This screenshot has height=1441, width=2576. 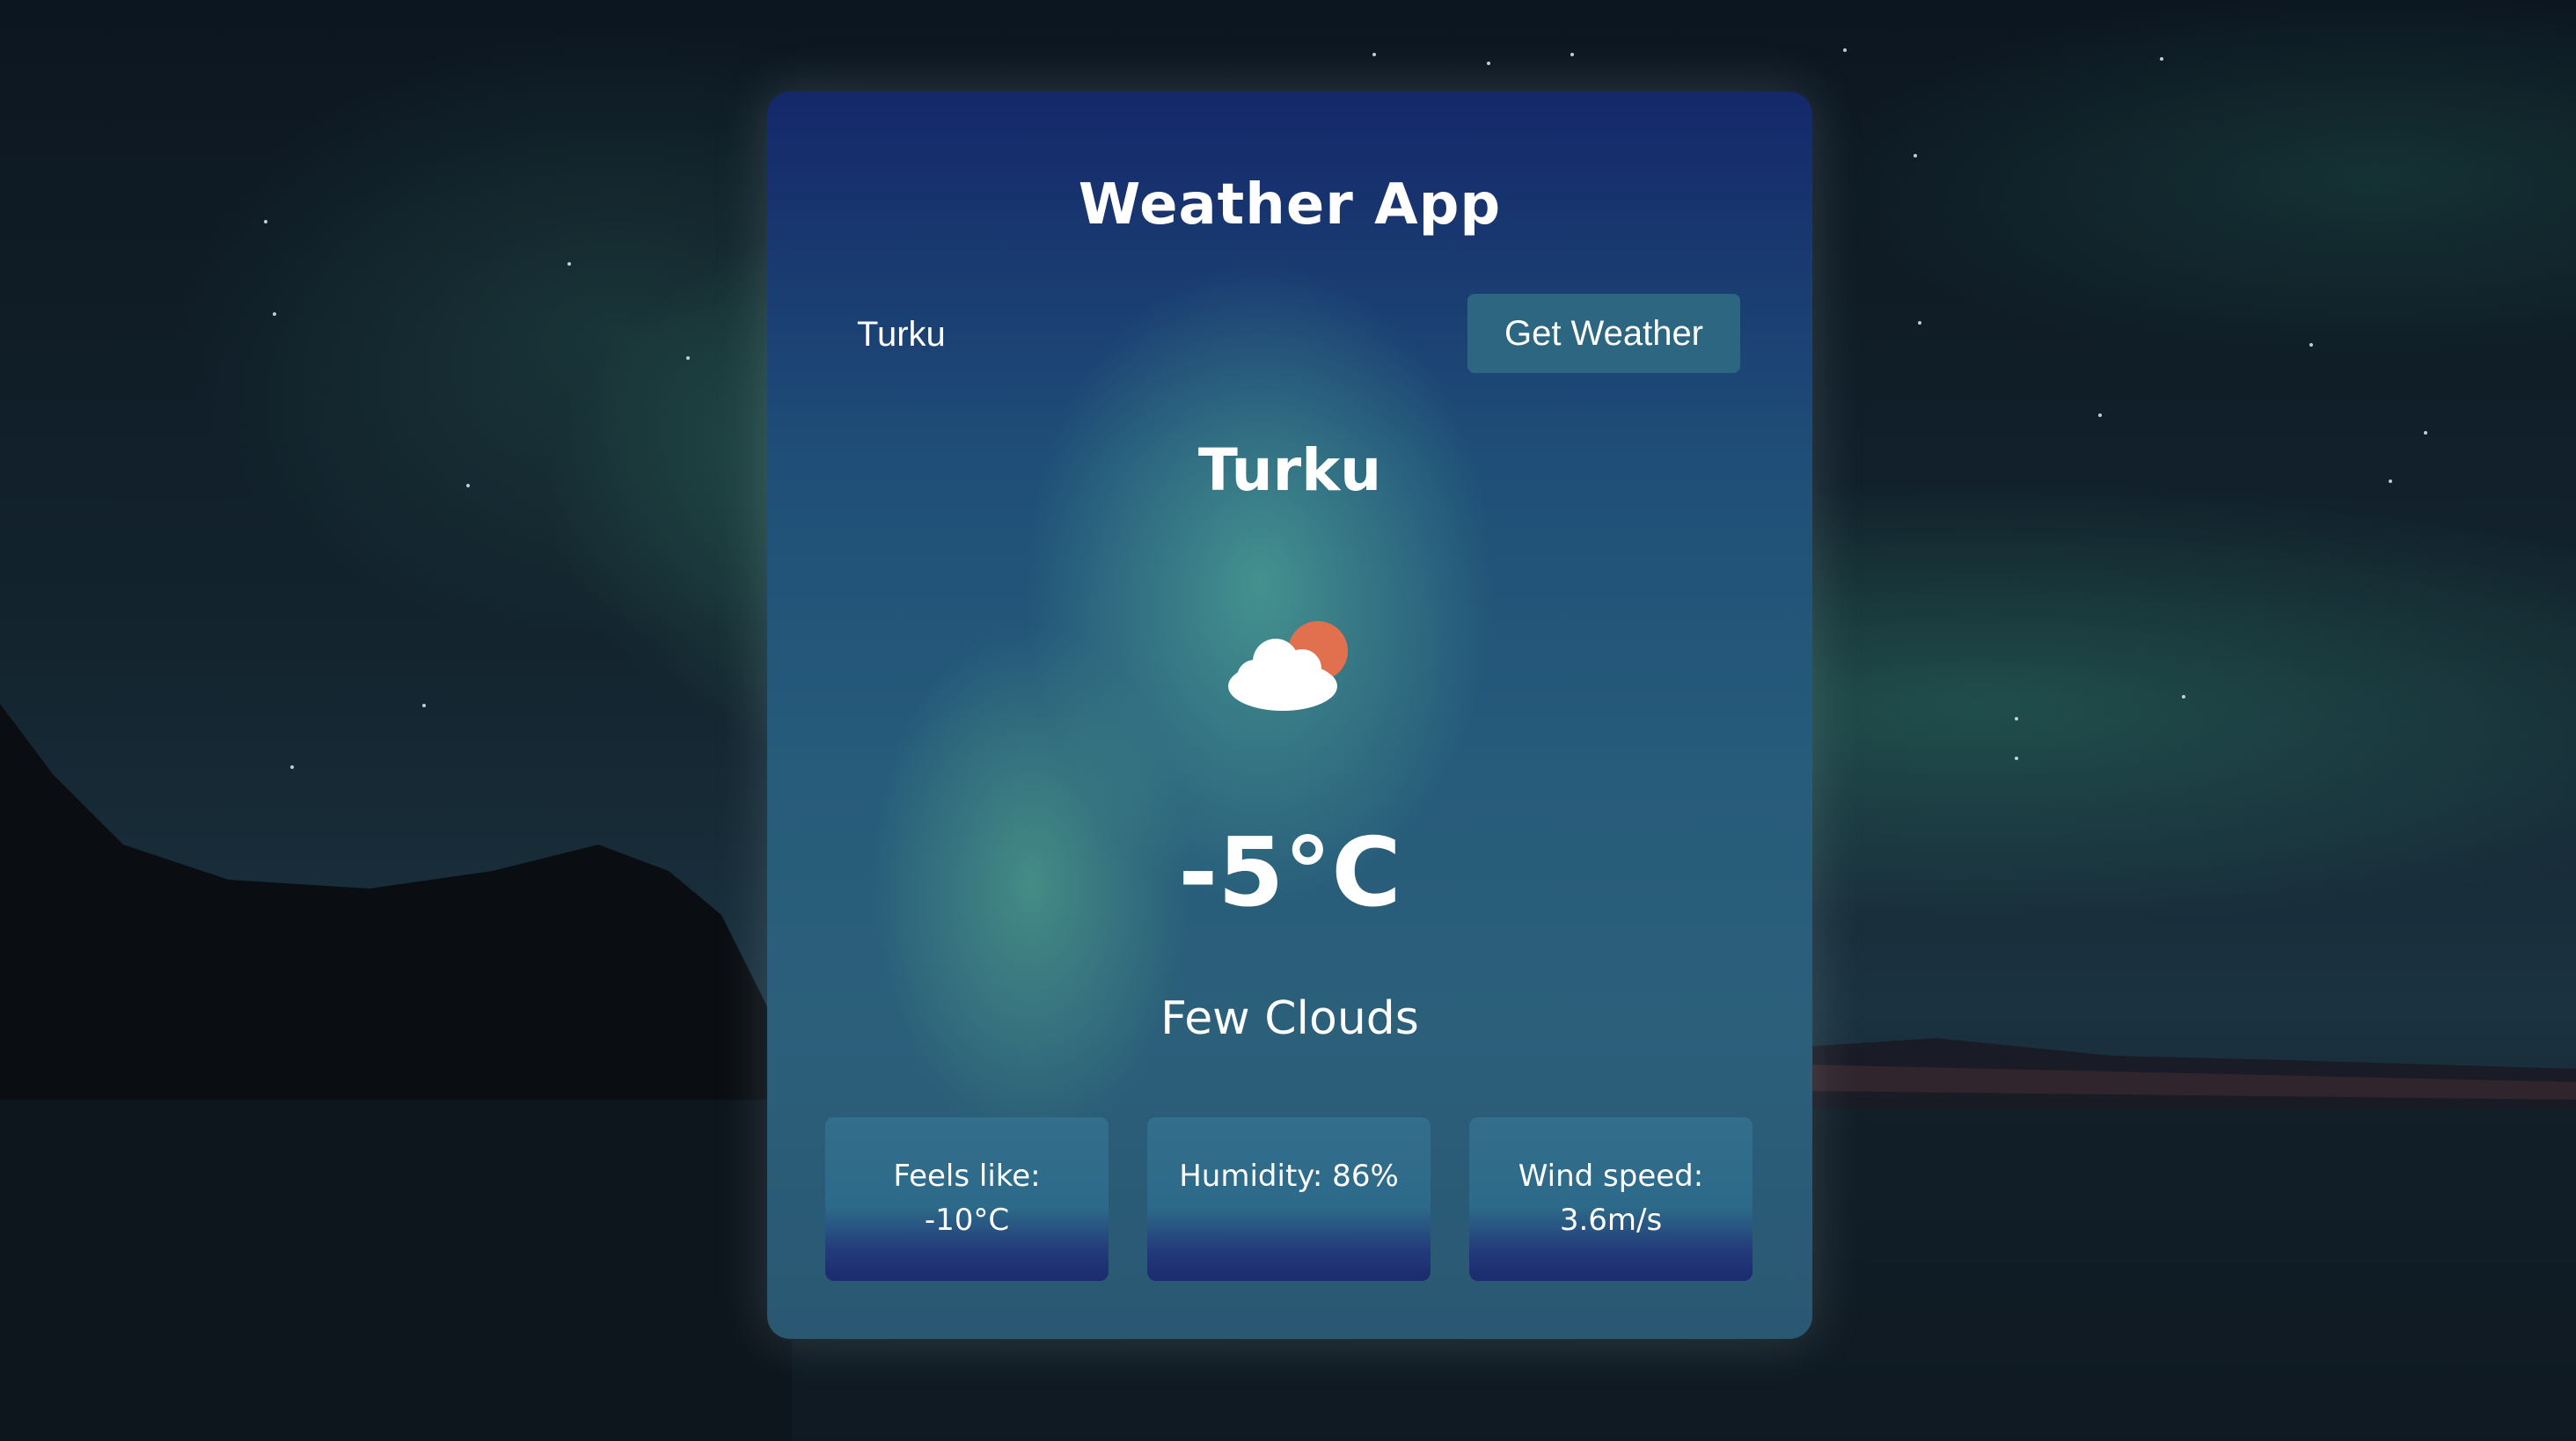 What do you see at coordinates (1291, 664) in the screenshot?
I see `few-clouds-icon` at bounding box center [1291, 664].